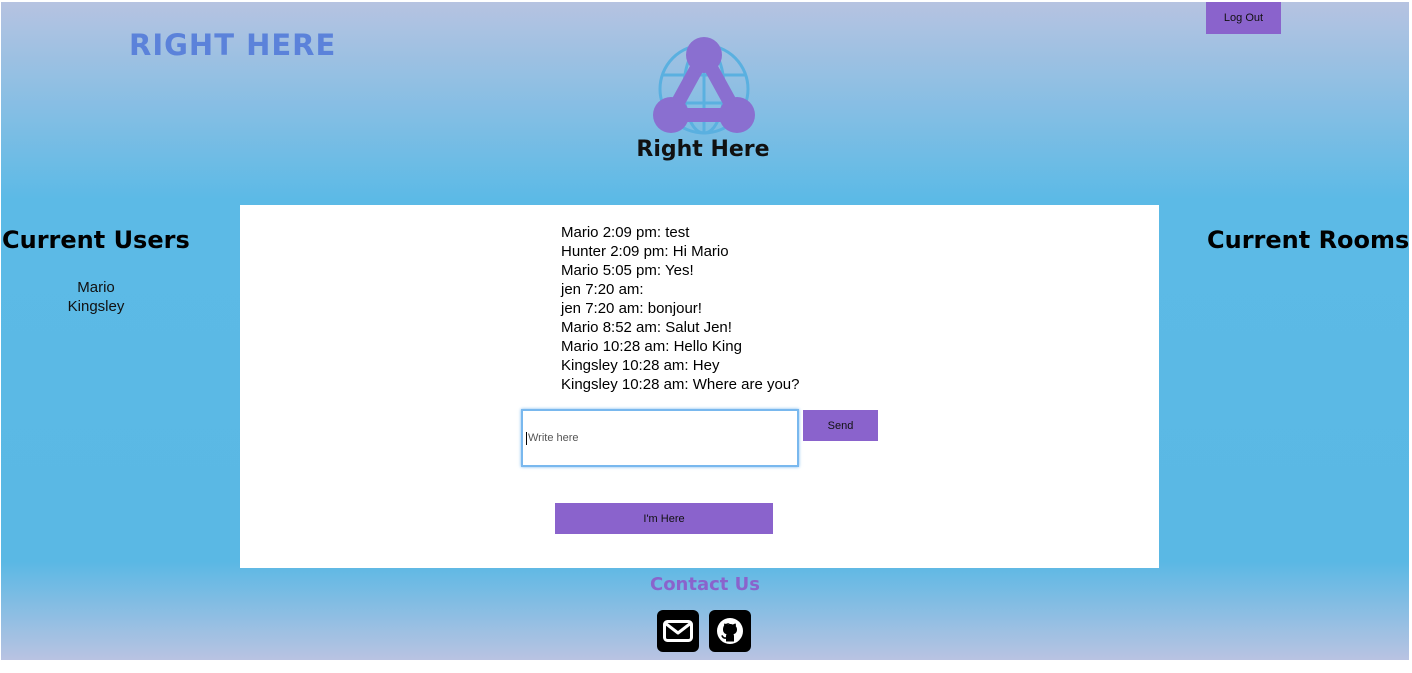 This screenshot has height=673, width=1412. I want to click on envelope-icon, so click(678, 631).